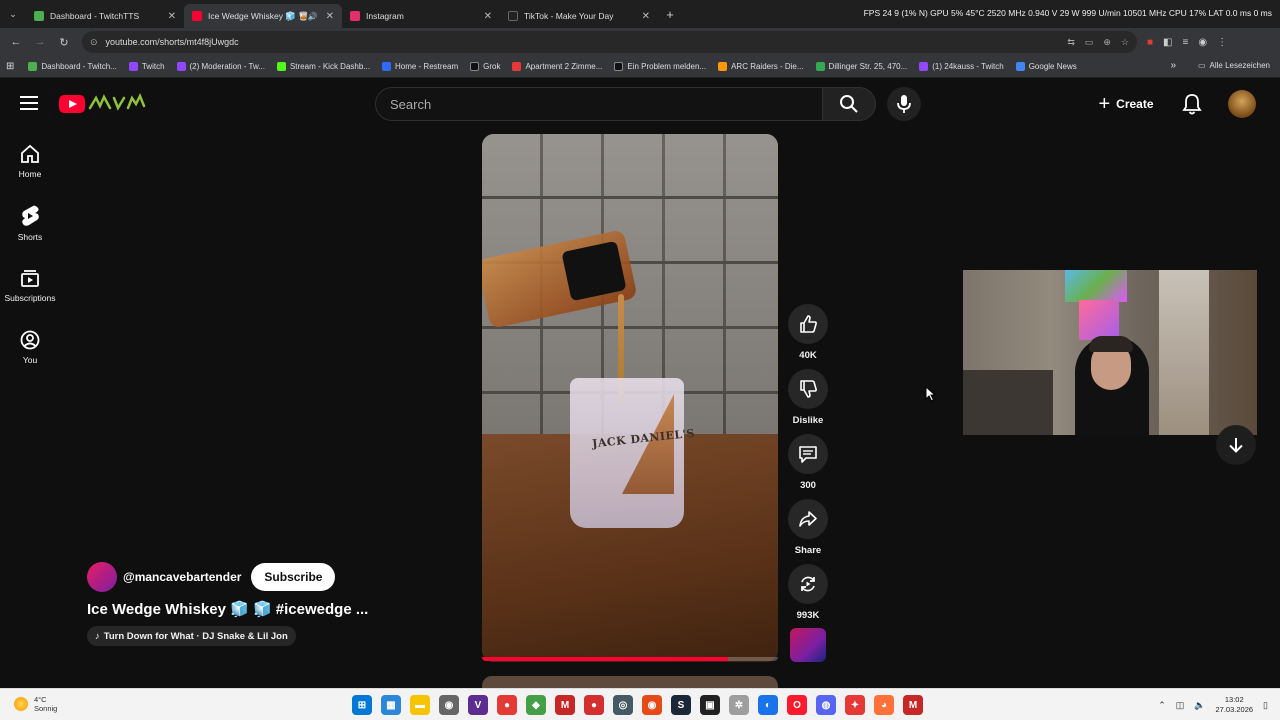 This screenshot has width=1280, height=720. Describe the element at coordinates (1186, 42) in the screenshot. I see `media-control-icon: ≡` at that location.